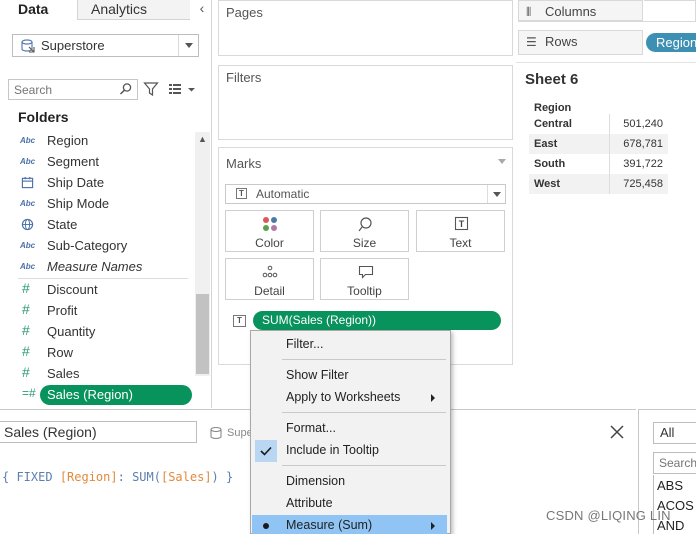 The width and height of the screenshot is (696, 534). I want to click on field-ship-date: Ship Date, so click(104, 183).